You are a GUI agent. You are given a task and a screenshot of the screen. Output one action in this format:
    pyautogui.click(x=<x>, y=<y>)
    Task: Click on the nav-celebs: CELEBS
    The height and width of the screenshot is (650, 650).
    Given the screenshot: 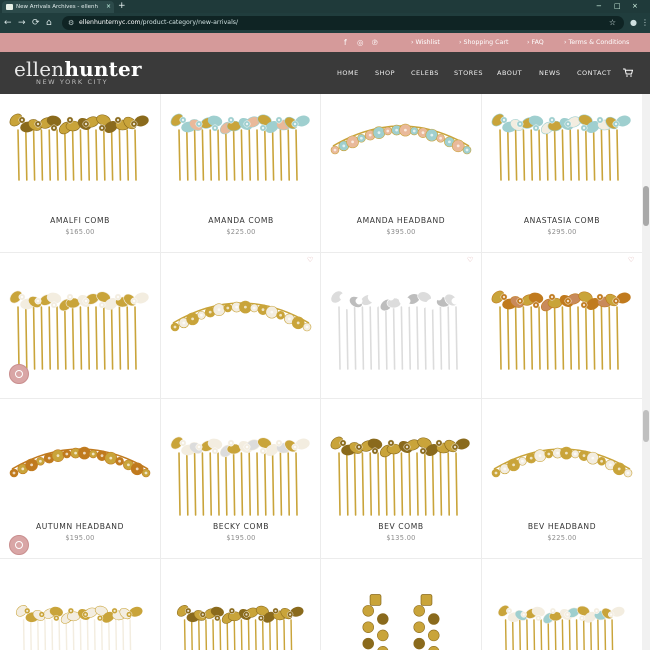 What is the action you would take?
    pyautogui.click(x=425, y=73)
    